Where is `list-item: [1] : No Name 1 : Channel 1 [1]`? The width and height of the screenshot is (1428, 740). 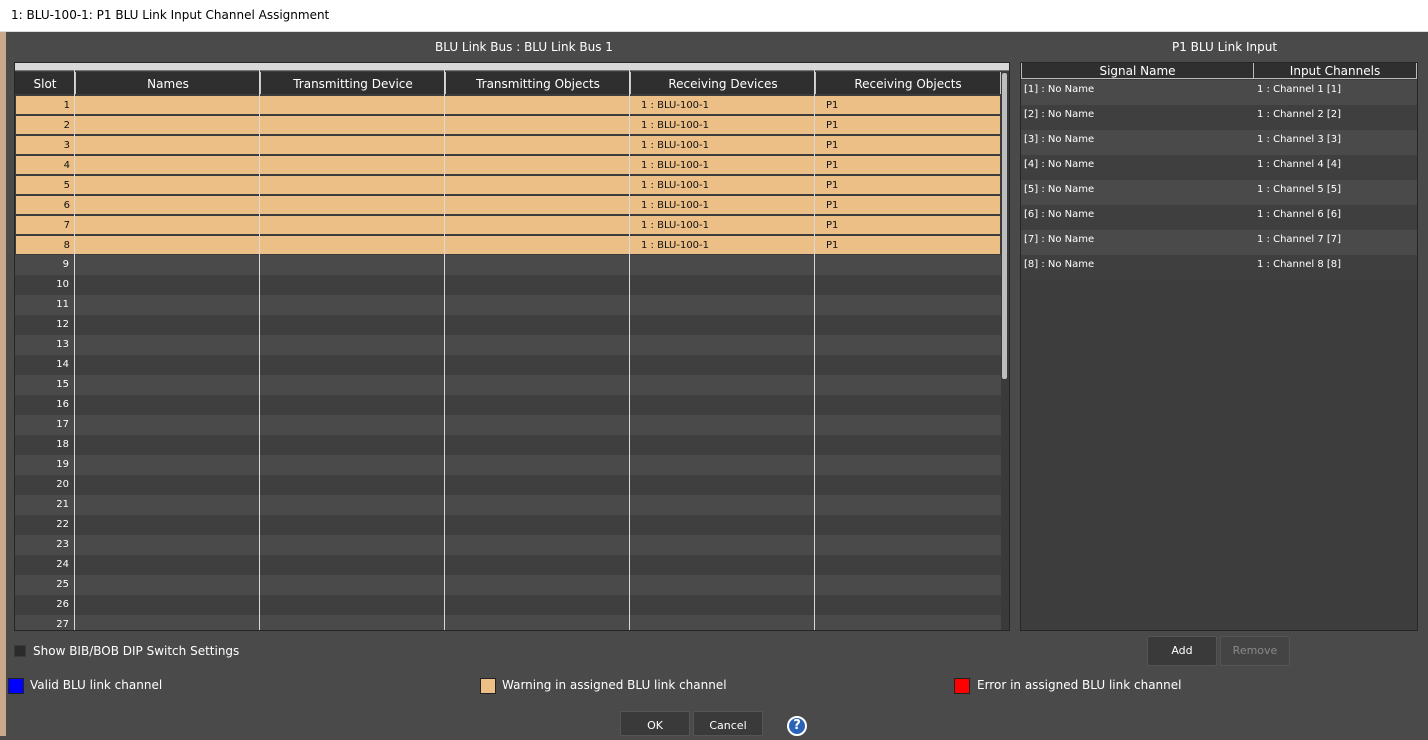
list-item: [1] : No Name 1 : Channel 1 [1] is located at coordinates (1219, 92).